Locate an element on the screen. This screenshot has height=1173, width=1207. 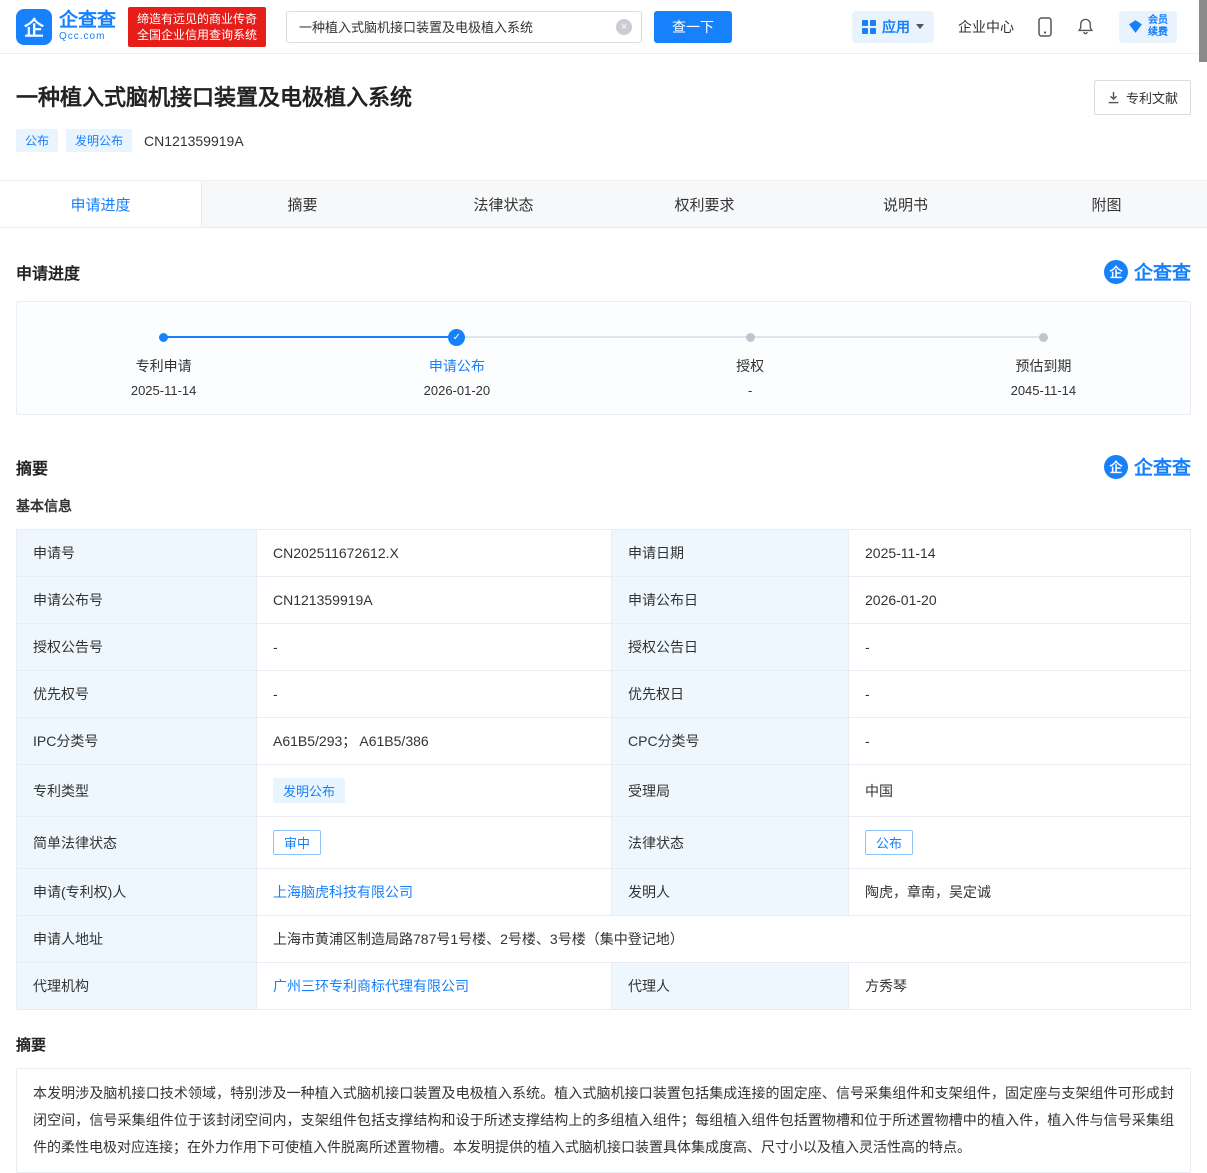
member-renew-button: 会员 续费 is located at coordinates (1148, 26).